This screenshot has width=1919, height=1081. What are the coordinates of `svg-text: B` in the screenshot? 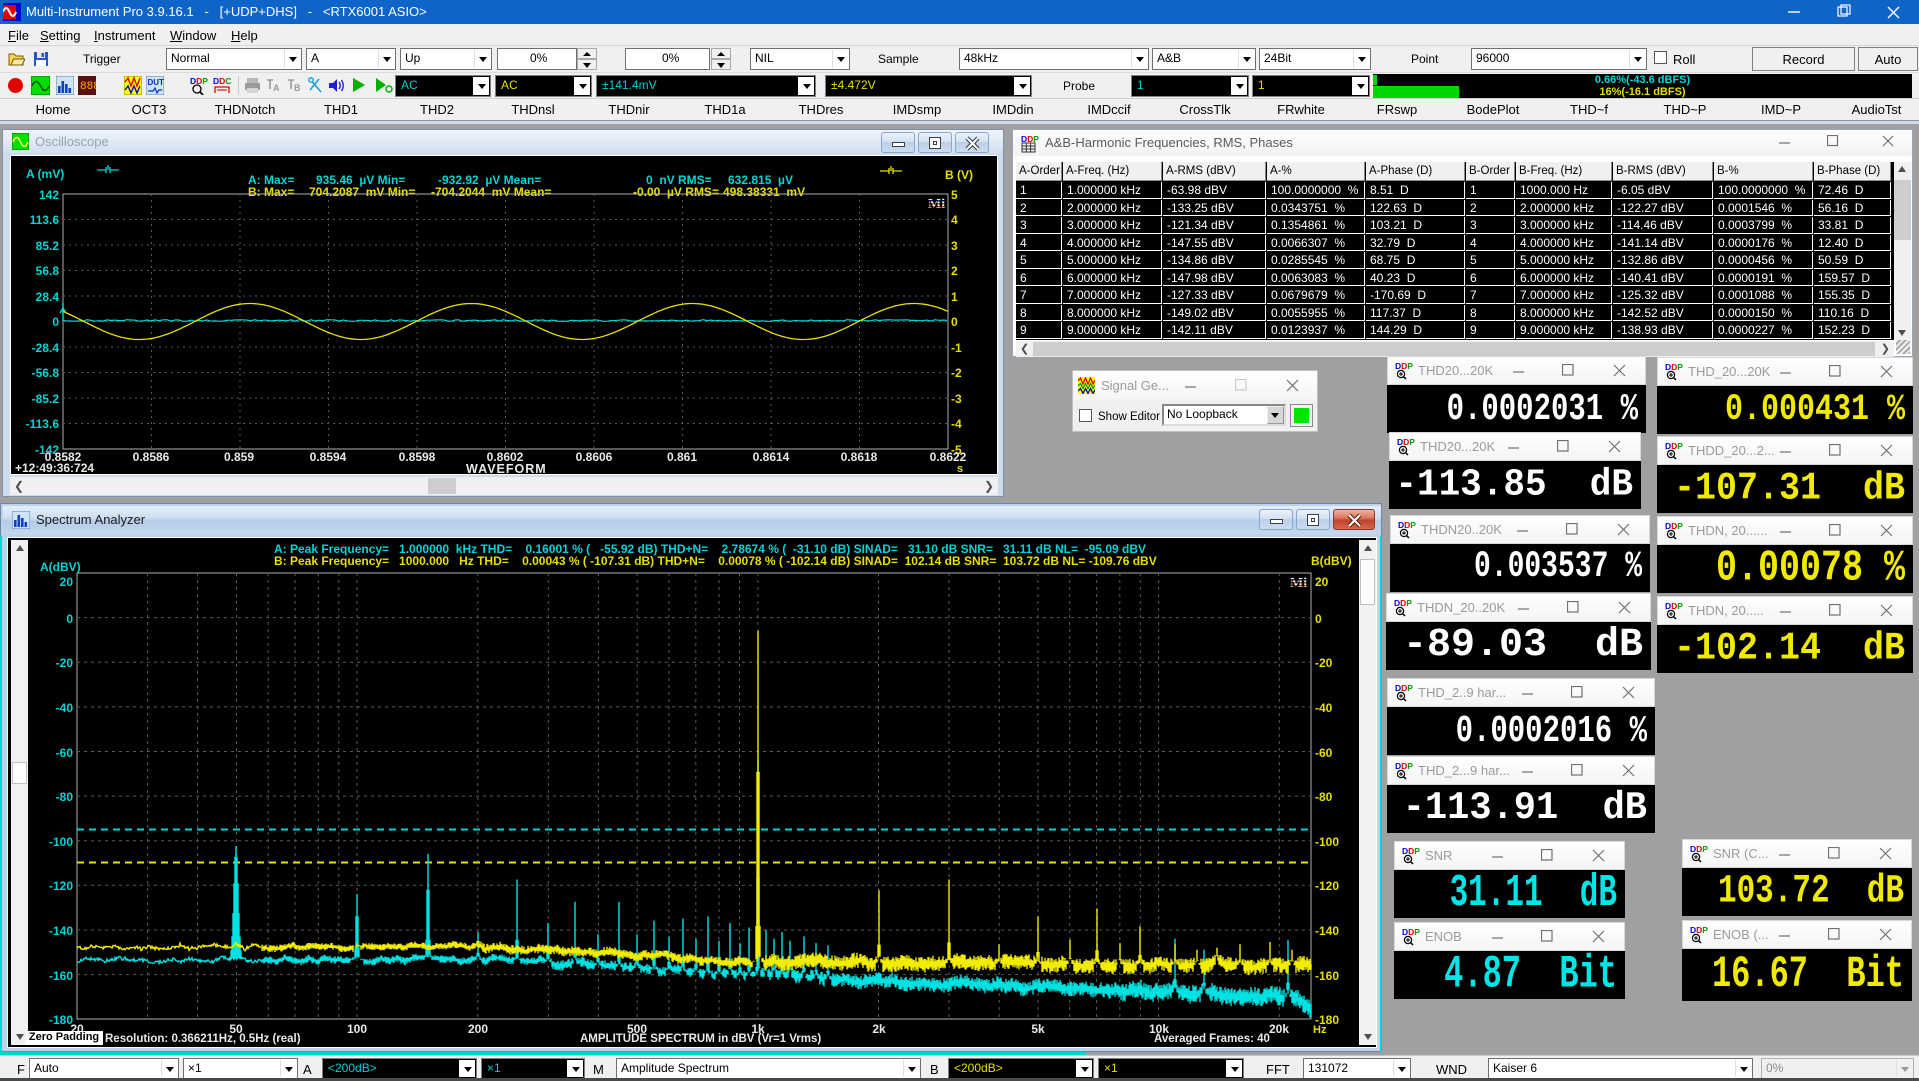 It's located at (297, 88).